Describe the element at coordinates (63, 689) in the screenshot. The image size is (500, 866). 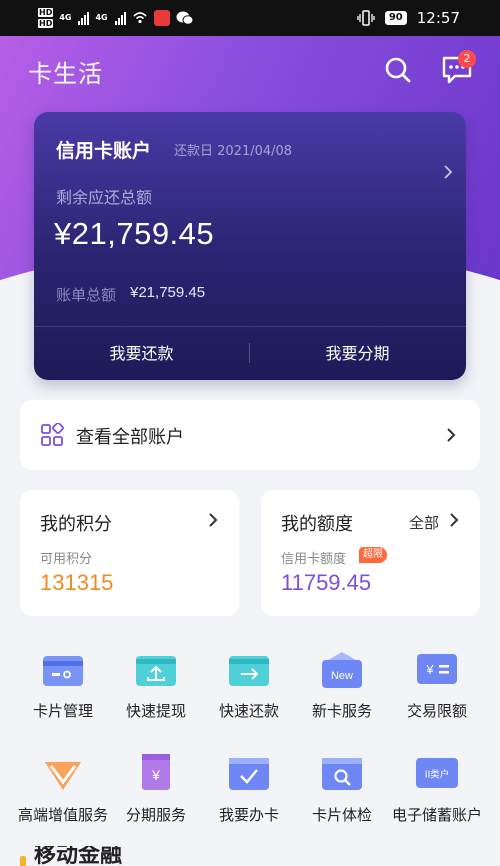
I see `service-card-management: 卡片管理` at that location.